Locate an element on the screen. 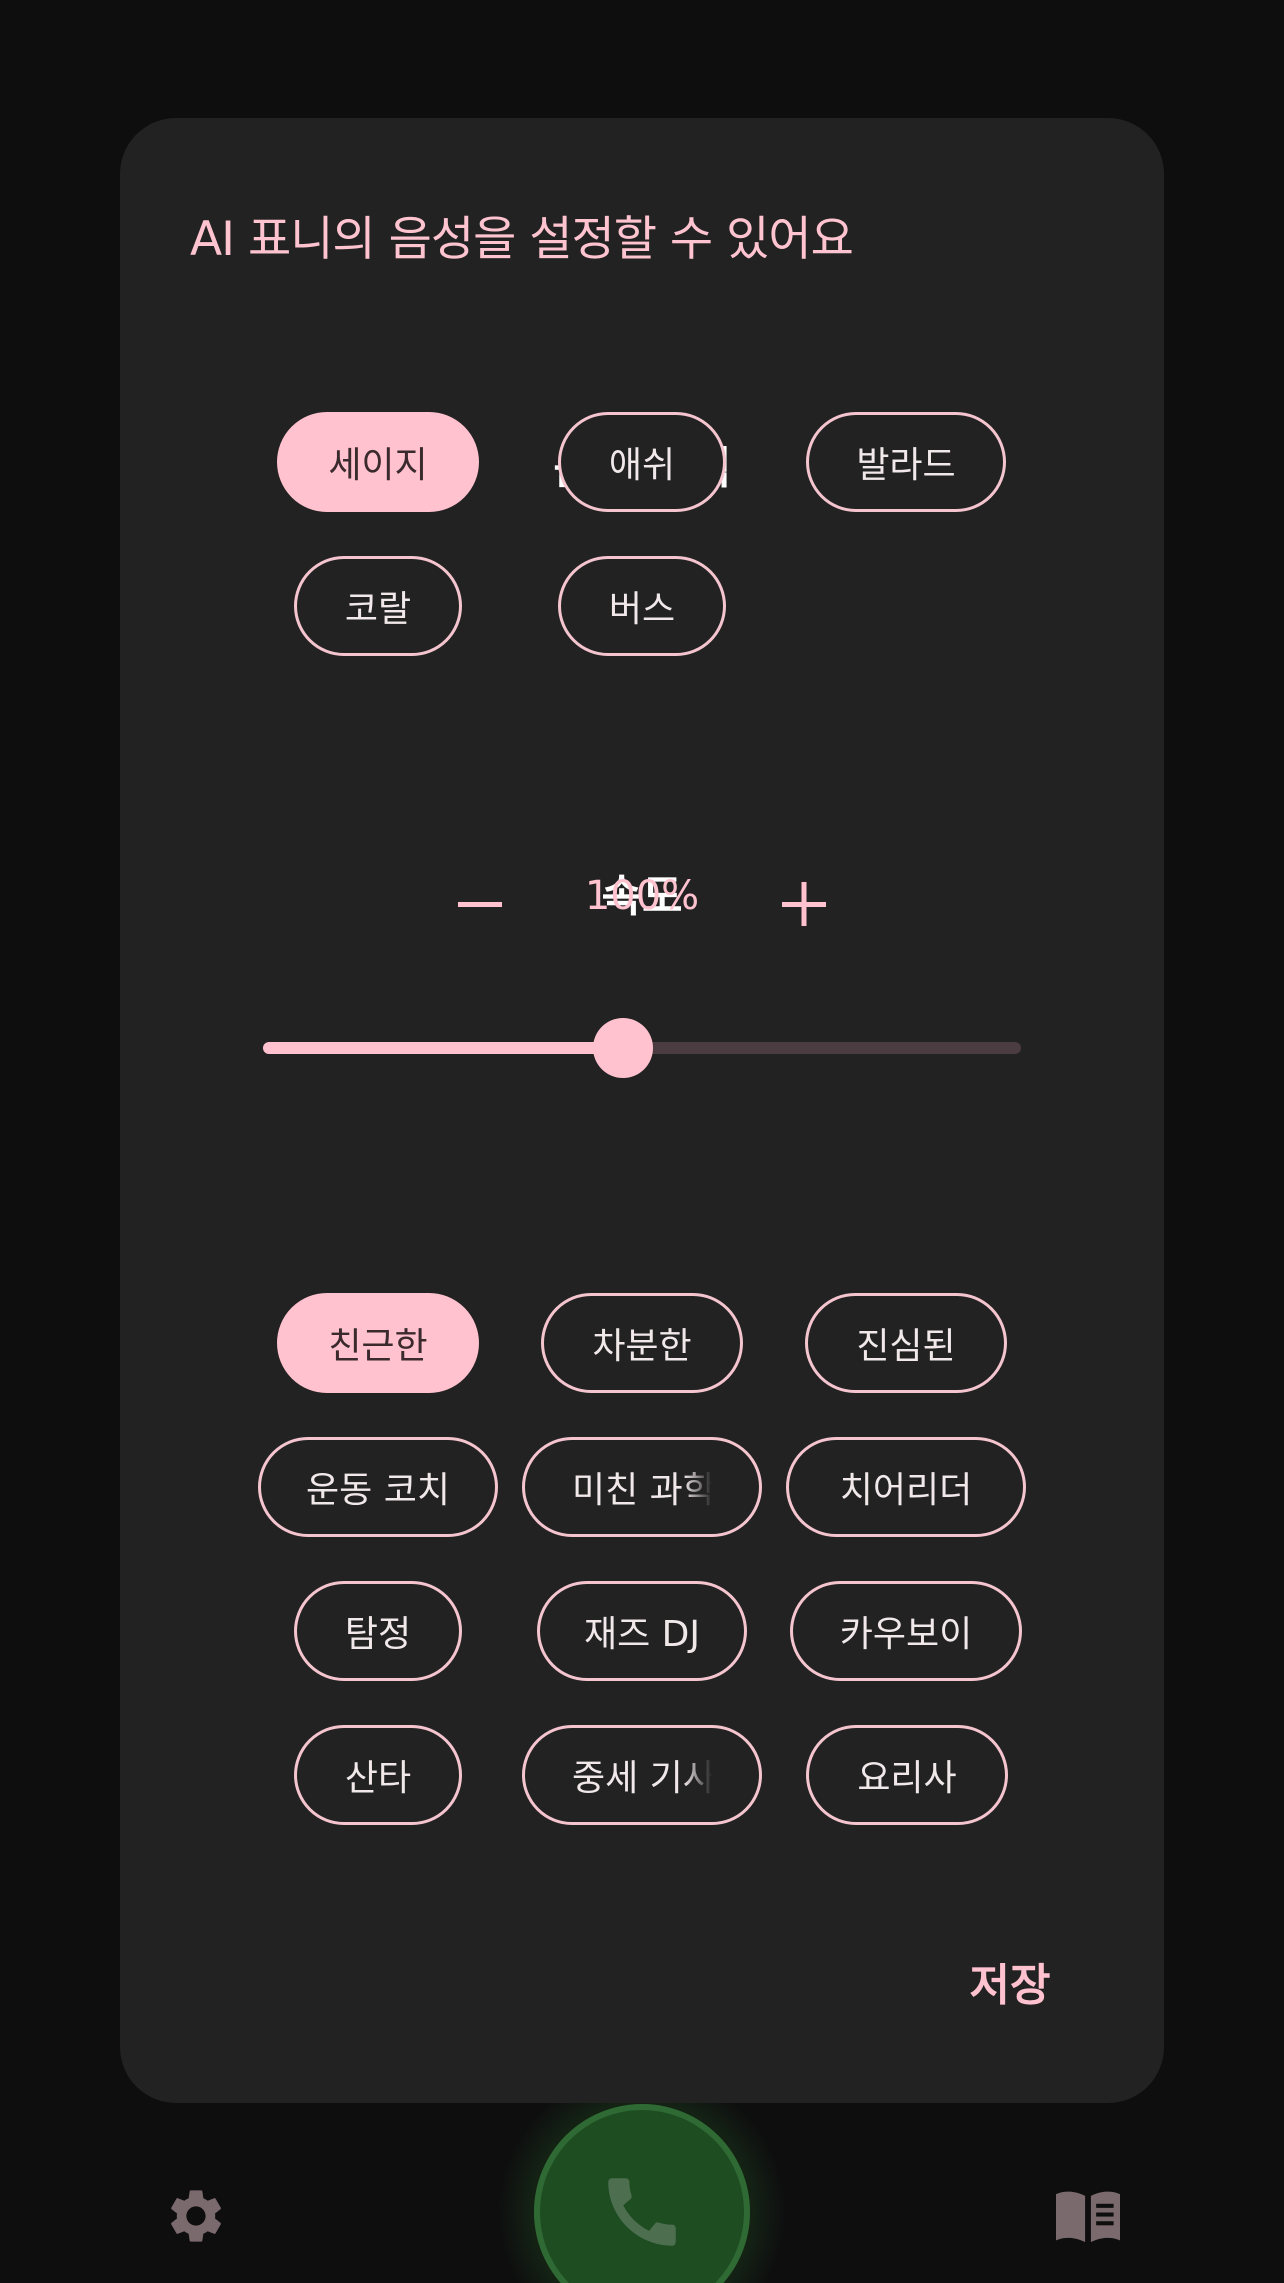 This screenshot has height=2283, width=1284. plus-icon is located at coordinates (804, 904).